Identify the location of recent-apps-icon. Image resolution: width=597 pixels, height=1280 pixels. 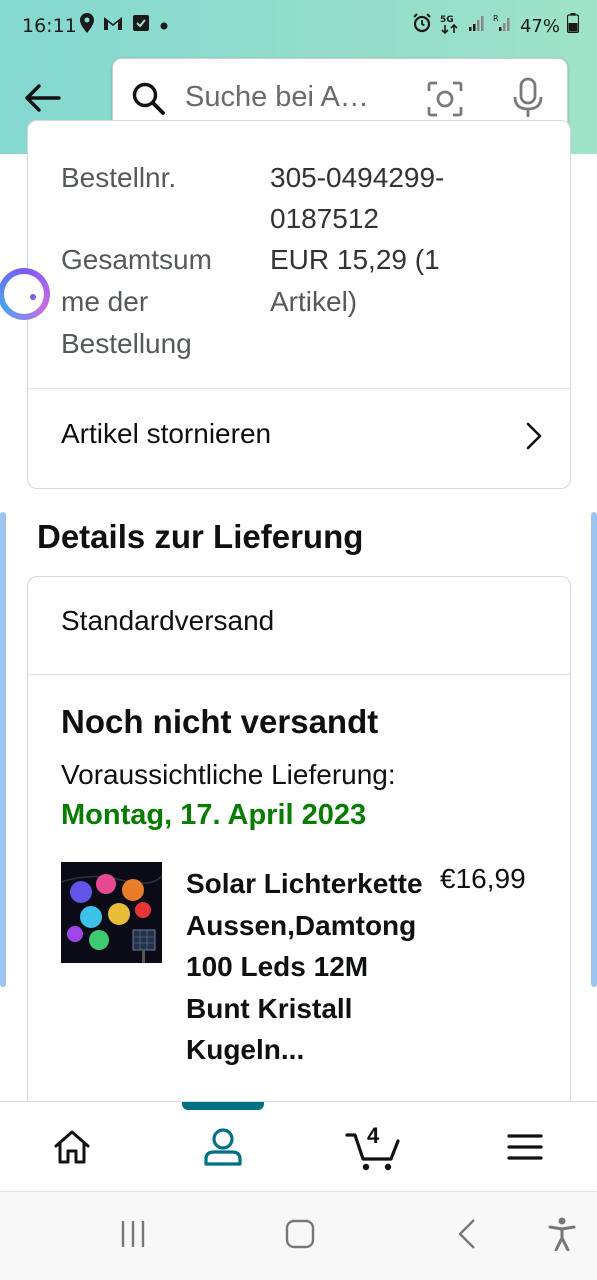
(133, 1236).